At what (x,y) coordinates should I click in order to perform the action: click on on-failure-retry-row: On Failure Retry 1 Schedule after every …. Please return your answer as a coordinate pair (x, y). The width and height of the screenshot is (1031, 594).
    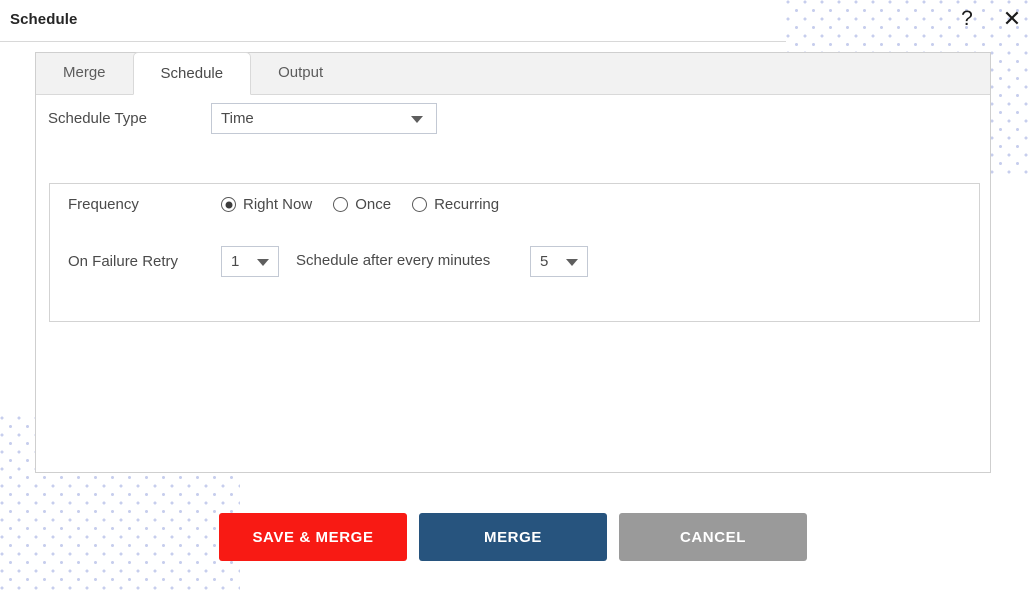
    Looking at the image, I should click on (328, 261).